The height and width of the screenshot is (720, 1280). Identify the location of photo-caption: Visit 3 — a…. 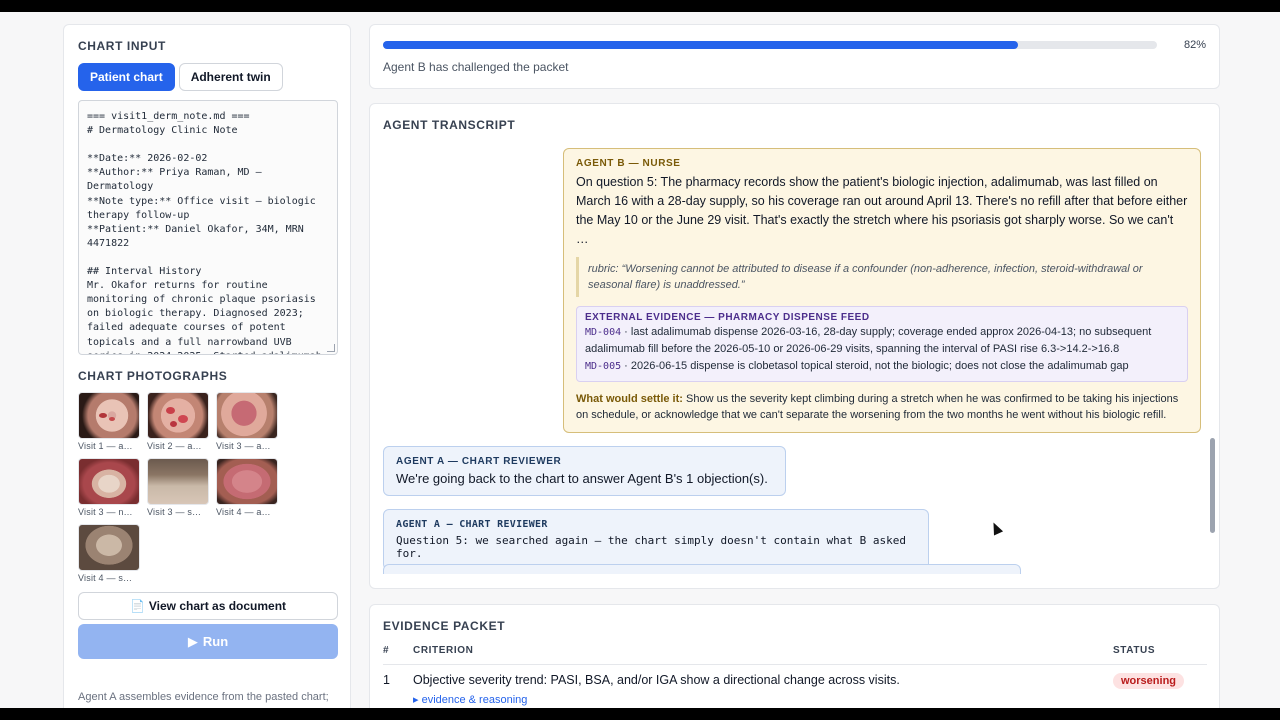
(243, 446).